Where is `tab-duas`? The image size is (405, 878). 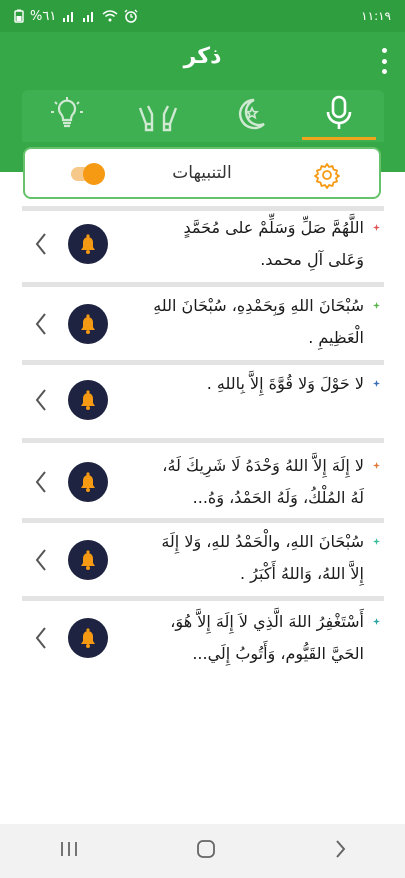
tab-duas is located at coordinates (158, 116).